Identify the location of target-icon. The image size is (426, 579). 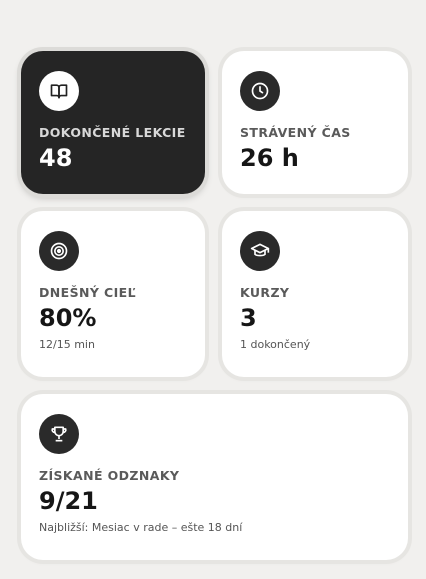
(59, 251).